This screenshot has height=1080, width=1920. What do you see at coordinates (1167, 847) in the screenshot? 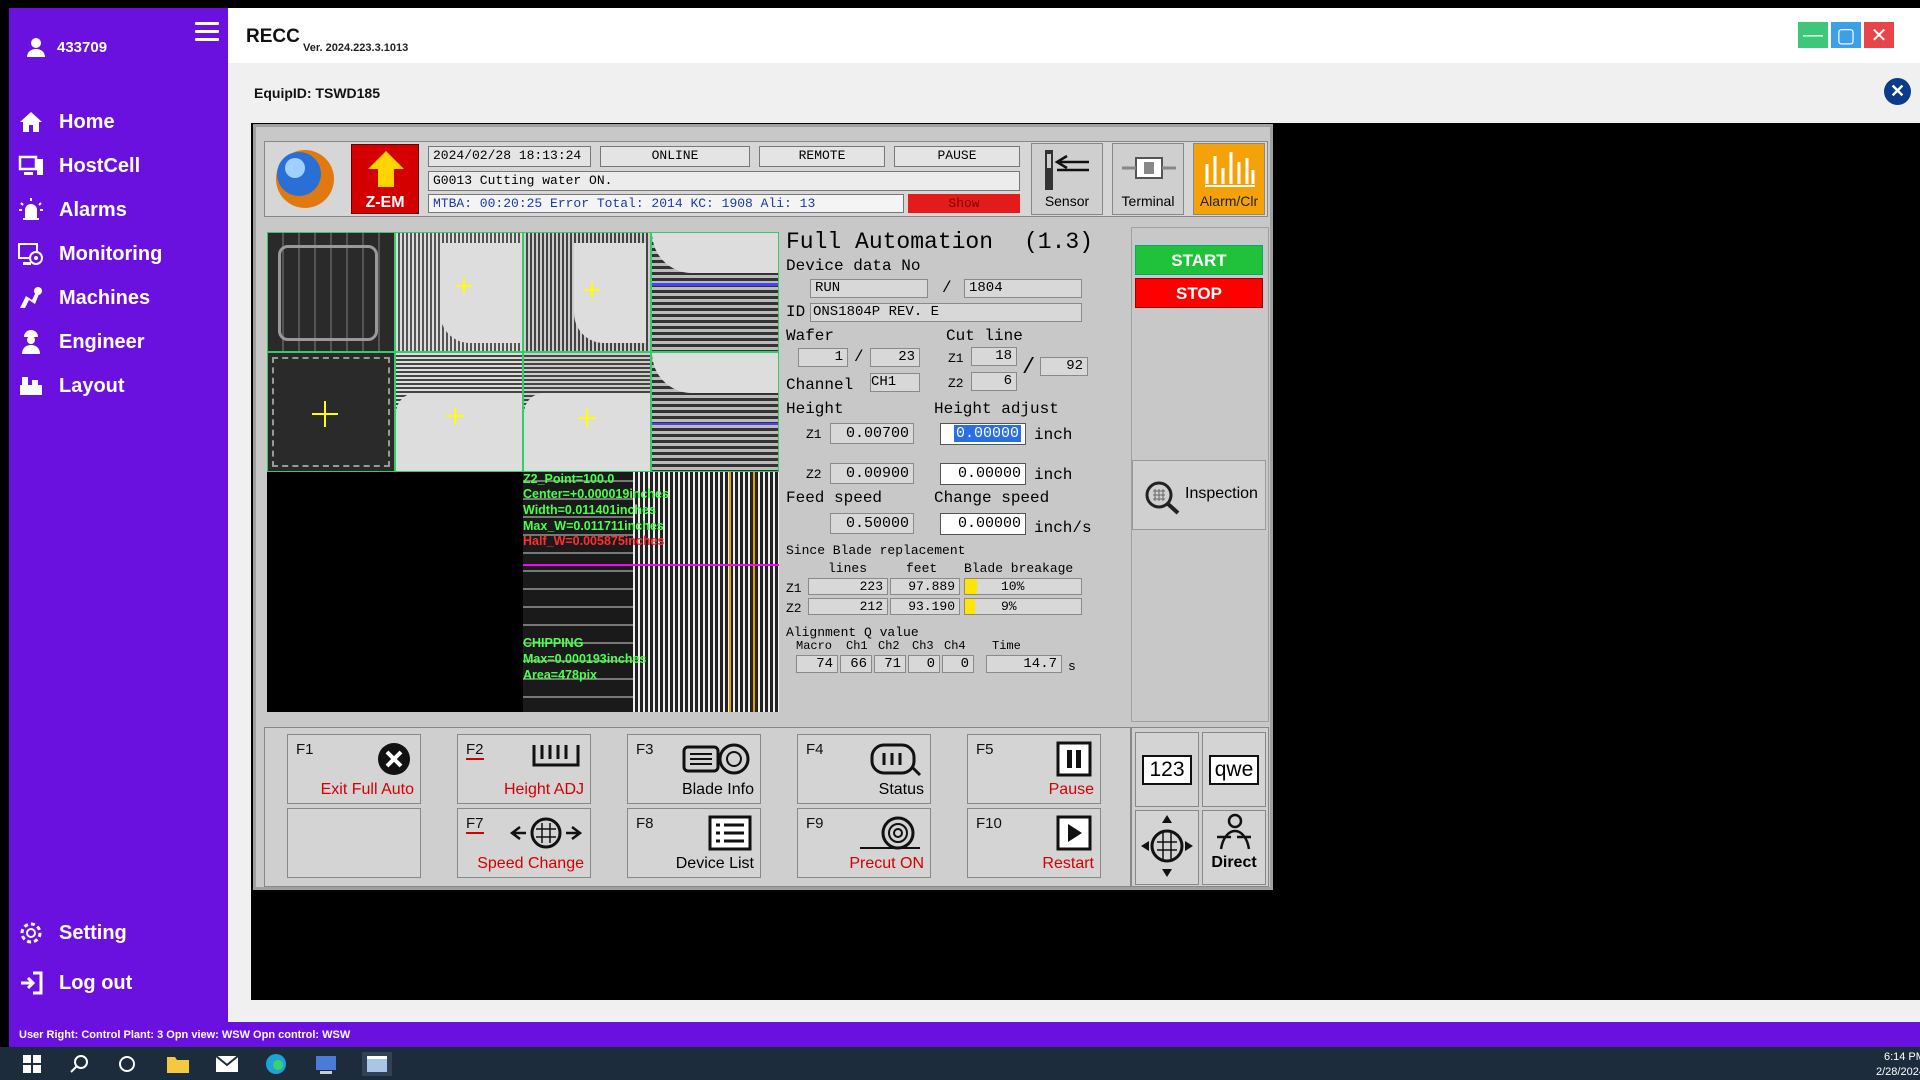
I see `jog-direction-button` at bounding box center [1167, 847].